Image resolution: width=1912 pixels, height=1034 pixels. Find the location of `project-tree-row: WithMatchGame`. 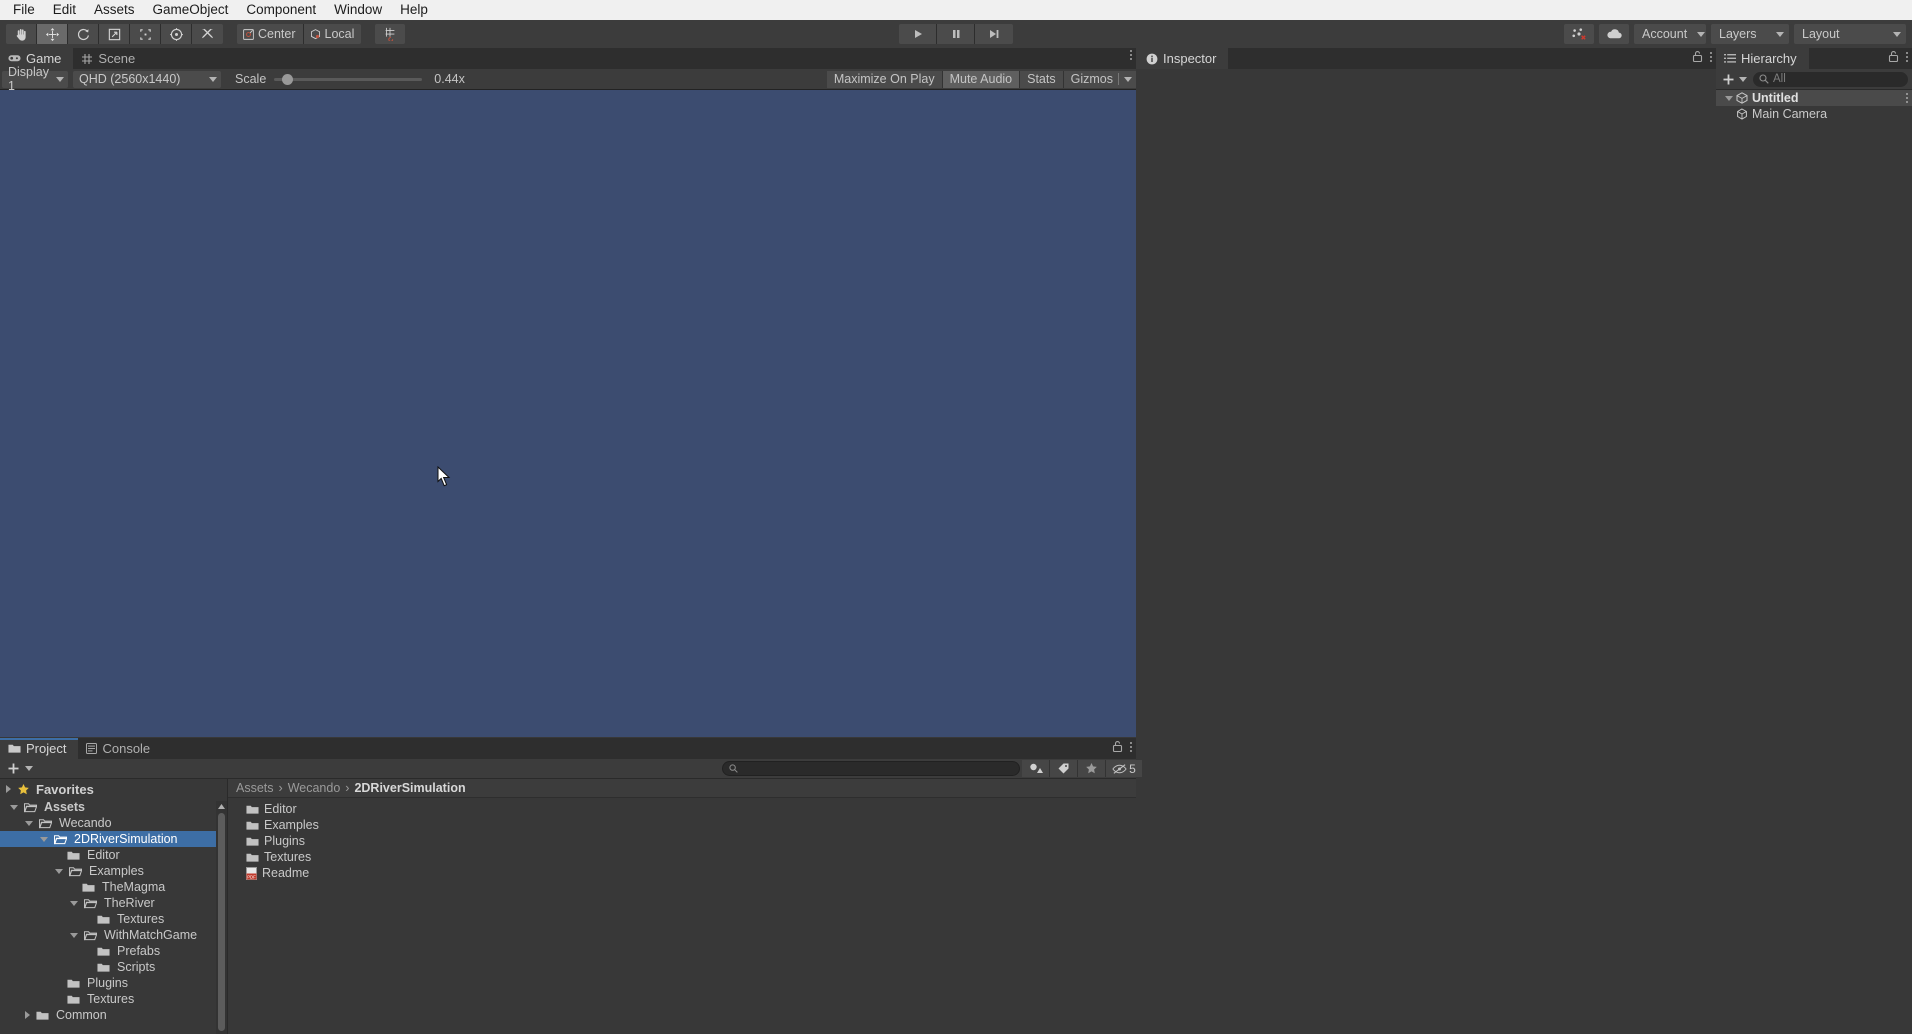

project-tree-row: WithMatchGame is located at coordinates (113, 935).